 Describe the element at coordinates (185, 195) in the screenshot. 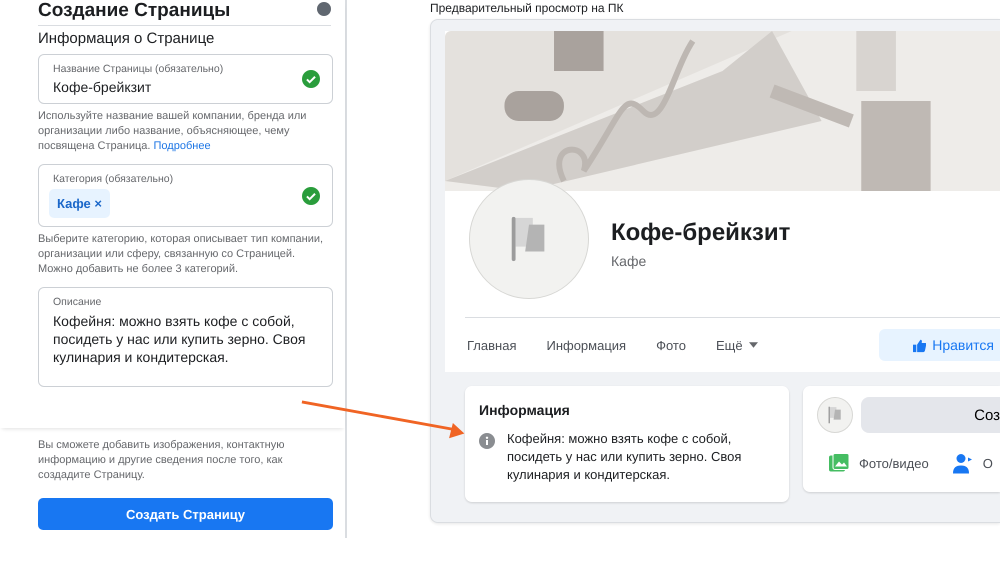

I see `category-field: Категория (обязательно) Кафе ×` at that location.